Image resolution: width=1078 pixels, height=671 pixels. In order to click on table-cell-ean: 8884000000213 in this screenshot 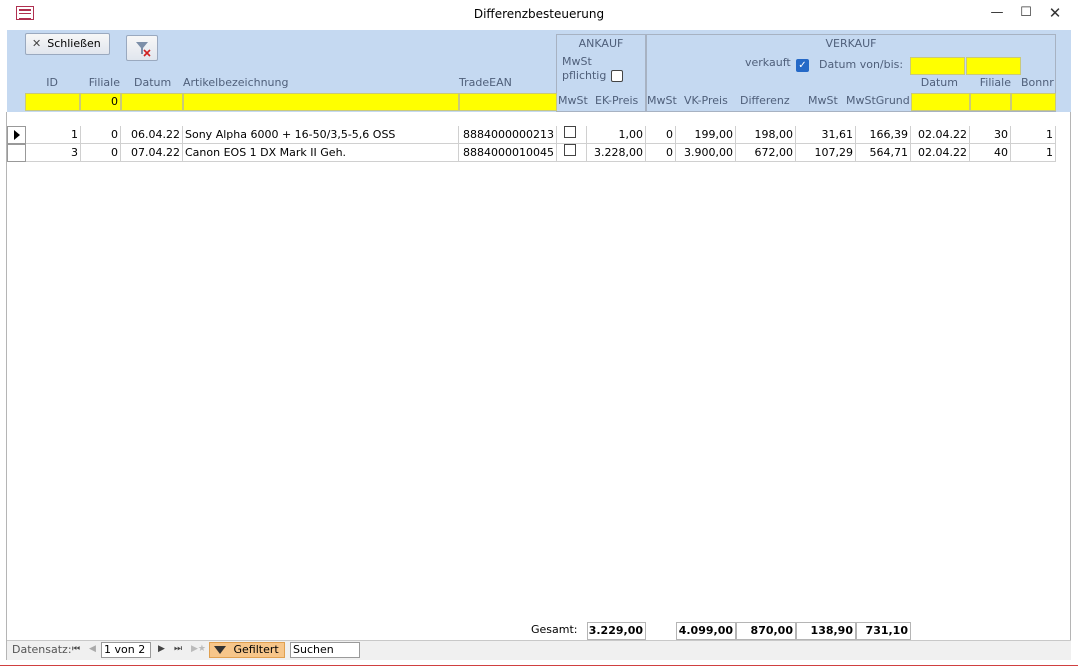, I will do `click(508, 135)`.